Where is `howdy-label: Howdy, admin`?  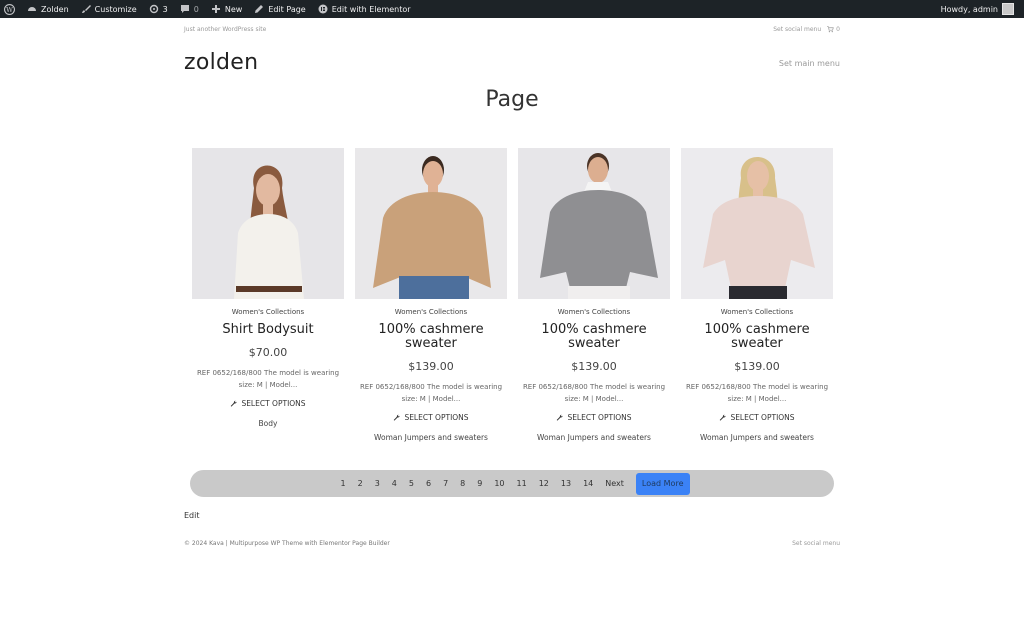
howdy-label: Howdy, admin is located at coordinates (969, 9).